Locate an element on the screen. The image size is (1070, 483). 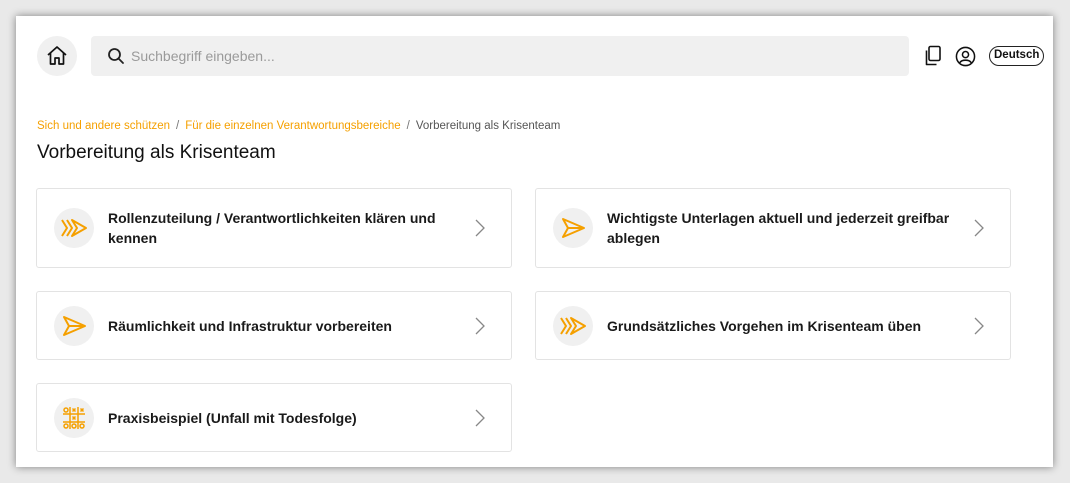
breadcrumb-link-areas: Für die einzelnen Verantwortungsbereiche is located at coordinates (292, 126).